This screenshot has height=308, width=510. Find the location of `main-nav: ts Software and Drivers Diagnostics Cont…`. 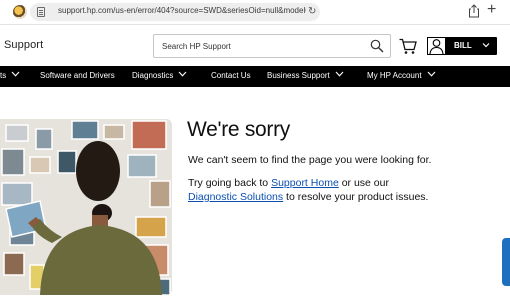

main-nav: ts Software and Drivers Diagnostics Cont… is located at coordinates (255, 76).